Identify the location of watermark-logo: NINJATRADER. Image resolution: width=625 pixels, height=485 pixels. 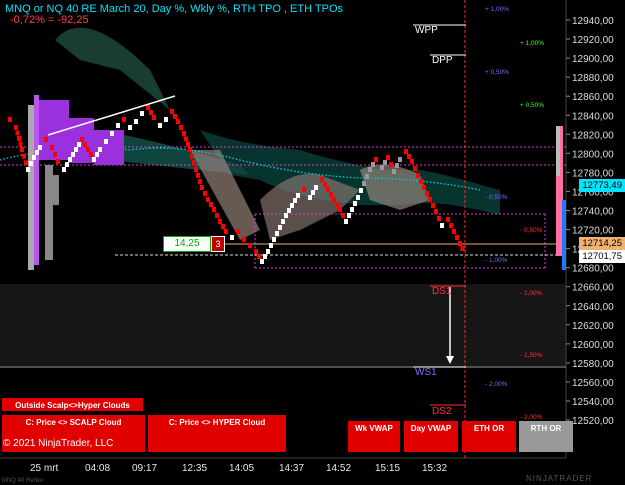
(559, 478).